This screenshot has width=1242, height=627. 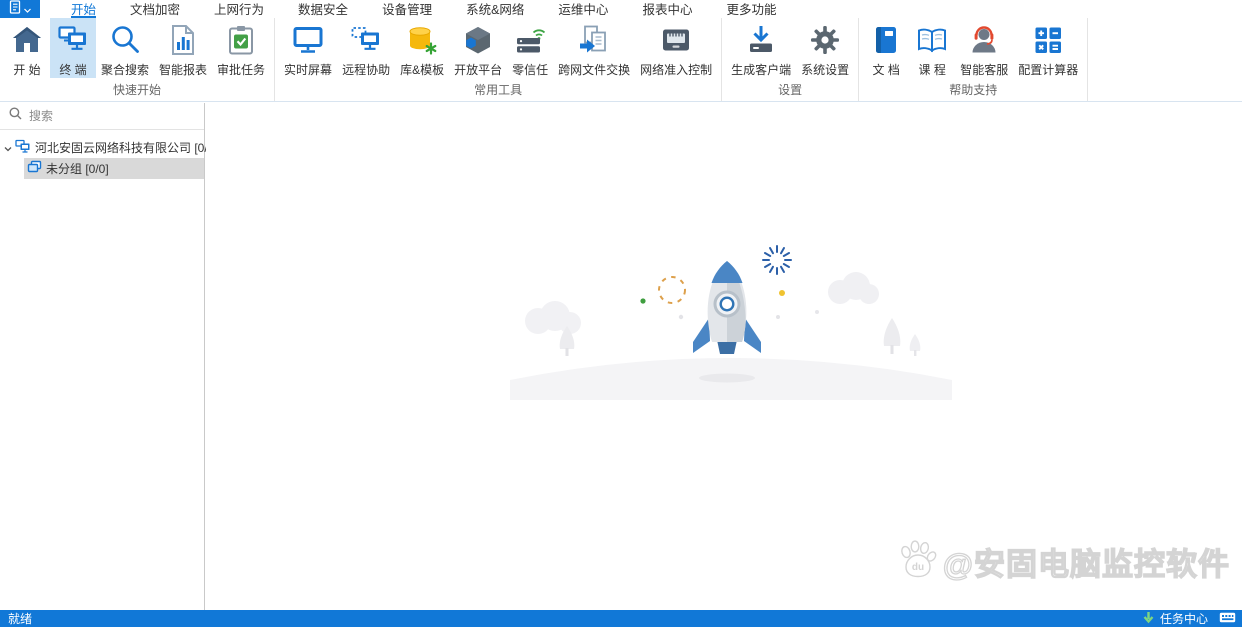 What do you see at coordinates (583, 9) in the screenshot?
I see `tab-ops-center: 运维中心` at bounding box center [583, 9].